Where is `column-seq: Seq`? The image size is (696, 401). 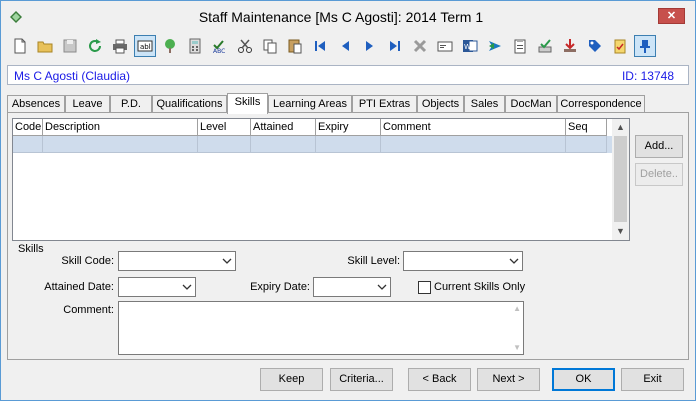
column-seq: Seq is located at coordinates (586, 127).